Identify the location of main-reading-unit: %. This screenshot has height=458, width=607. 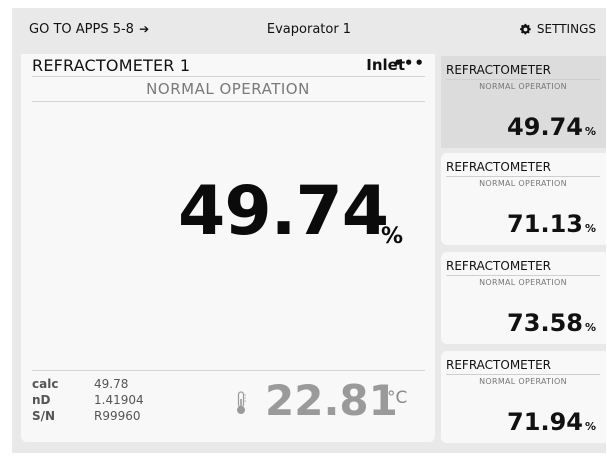
(392, 236).